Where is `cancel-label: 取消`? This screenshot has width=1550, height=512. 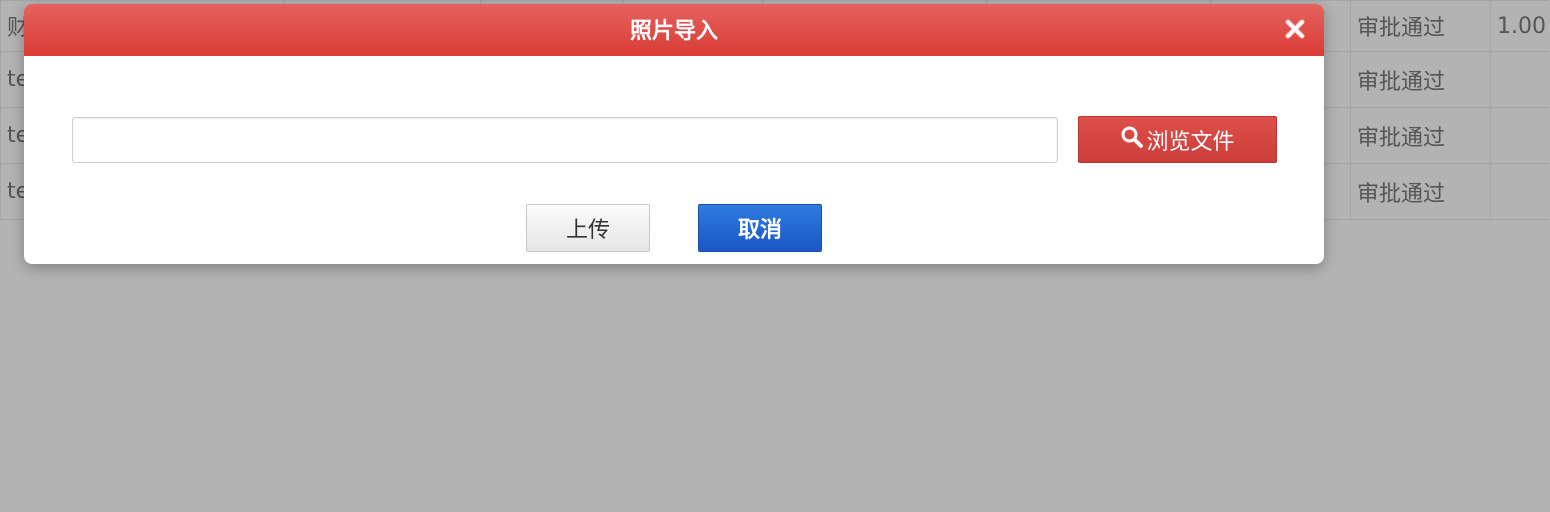
cancel-label: 取消 is located at coordinates (759, 230).